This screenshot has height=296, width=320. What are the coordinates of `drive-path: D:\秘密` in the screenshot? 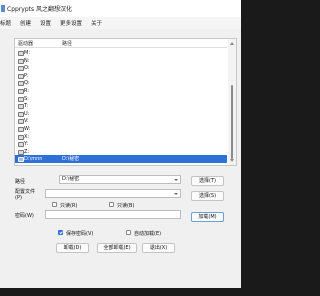 It's located at (71, 159).